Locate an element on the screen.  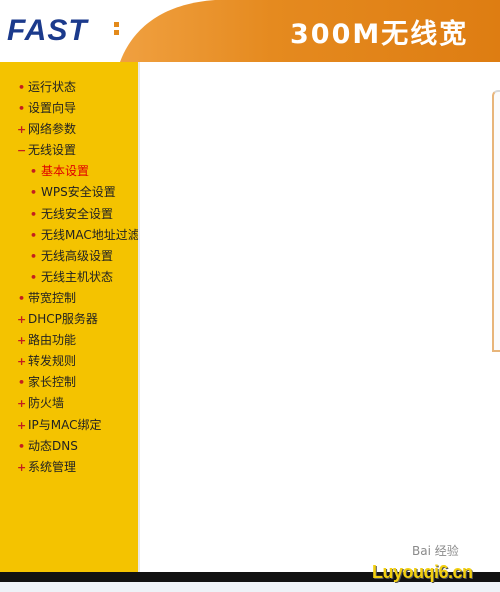
sidebar-item-11: + DHCP服务器 is located at coordinates (69, 319).